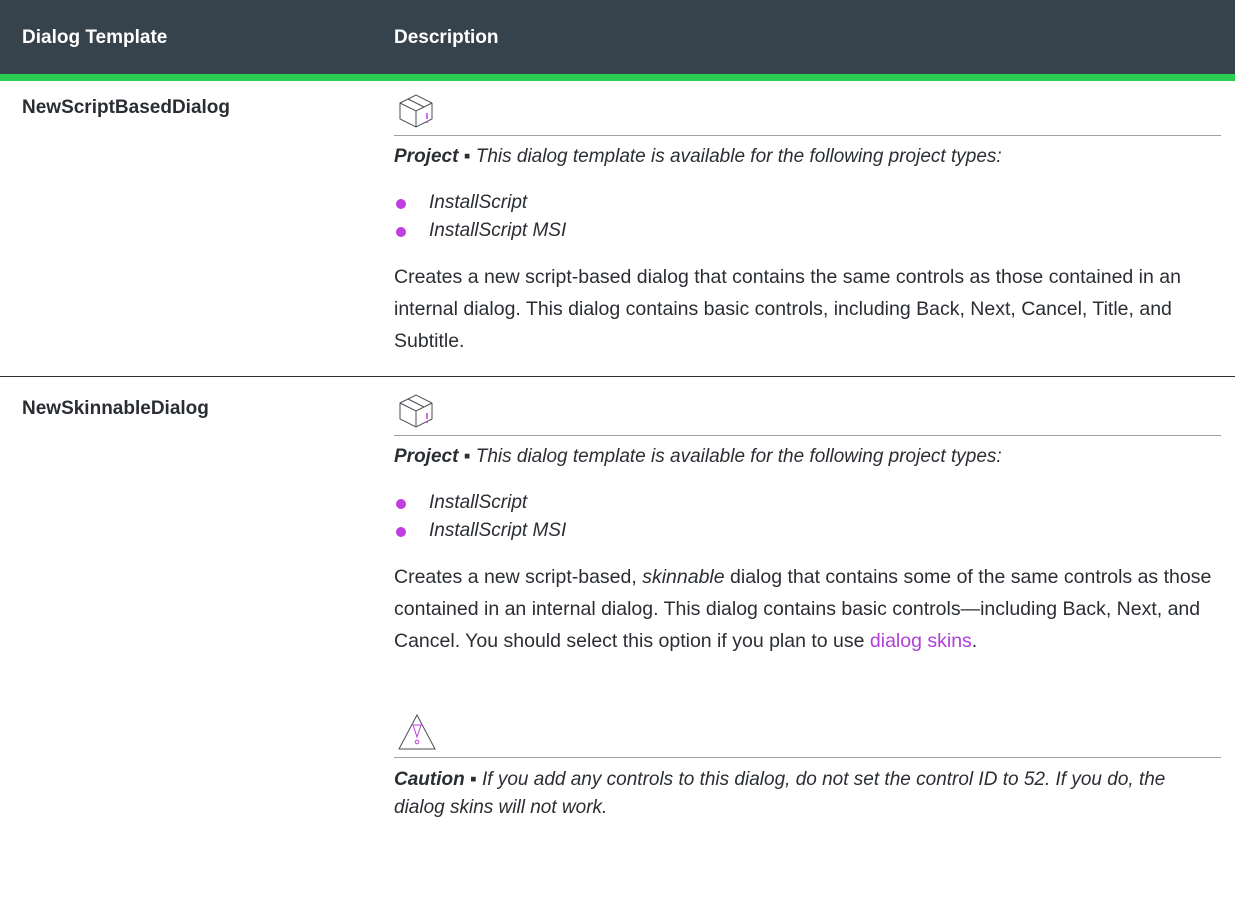 Image resolution: width=1235 pixels, height=924 pixels. Describe the element at coordinates (807, 734) in the screenshot. I see `caution-icon-bar` at that location.